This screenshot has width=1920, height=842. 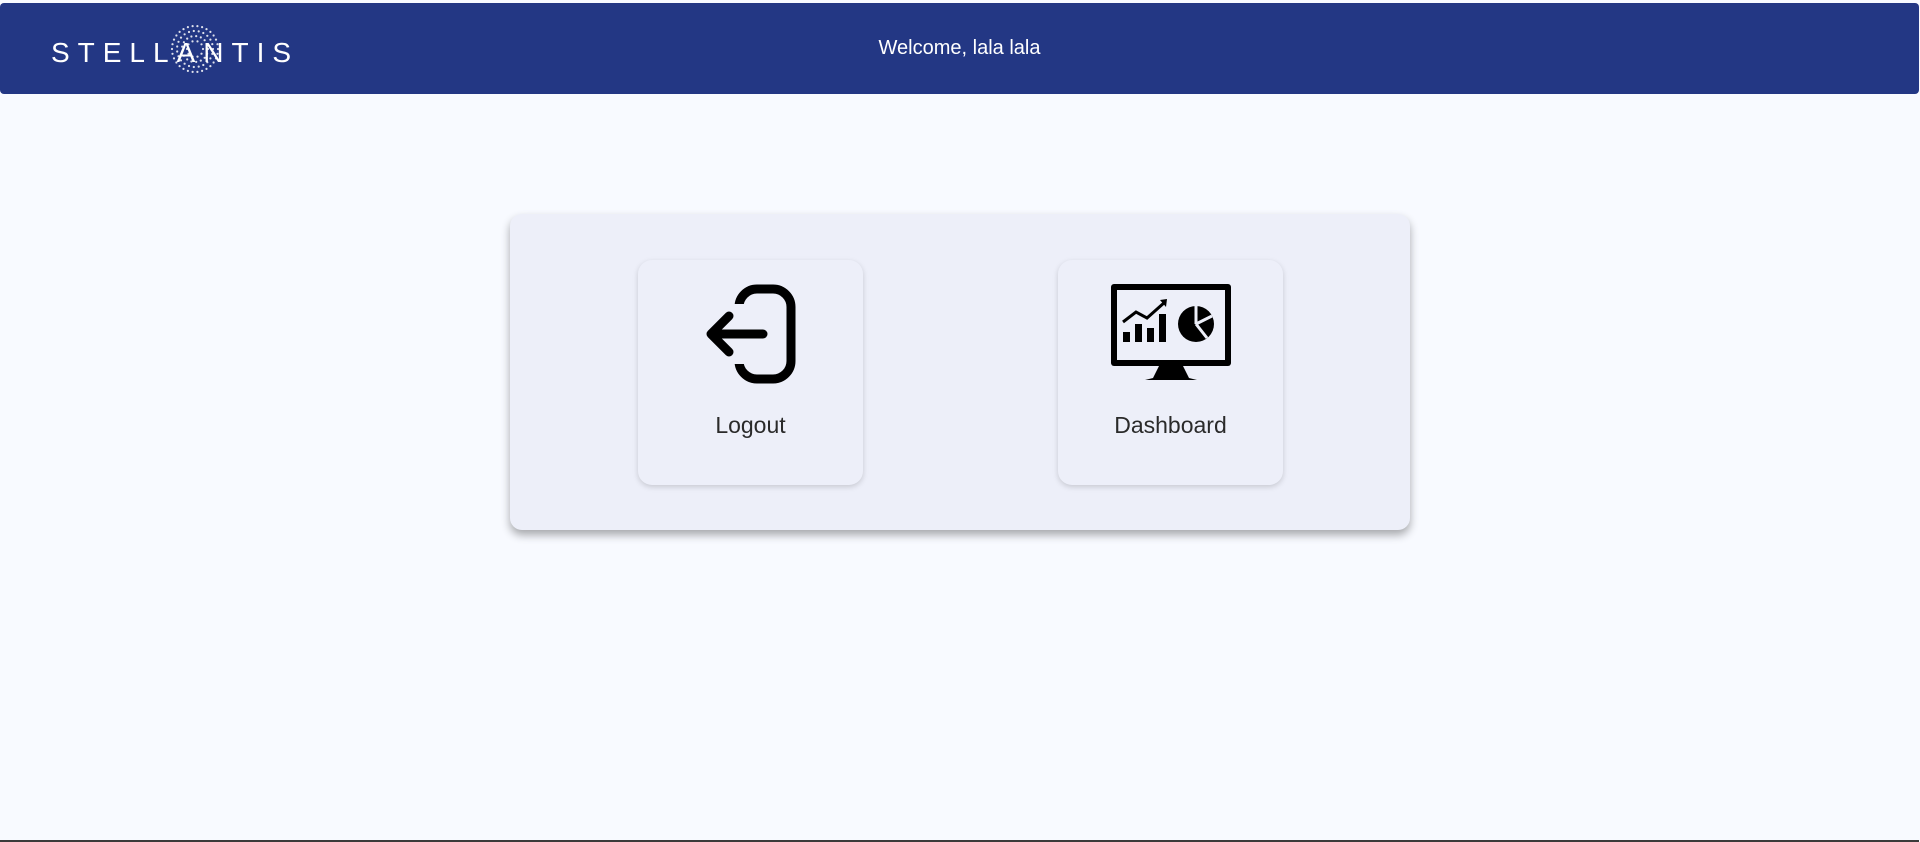 I want to click on logout-label: Logout, so click(x=750, y=425).